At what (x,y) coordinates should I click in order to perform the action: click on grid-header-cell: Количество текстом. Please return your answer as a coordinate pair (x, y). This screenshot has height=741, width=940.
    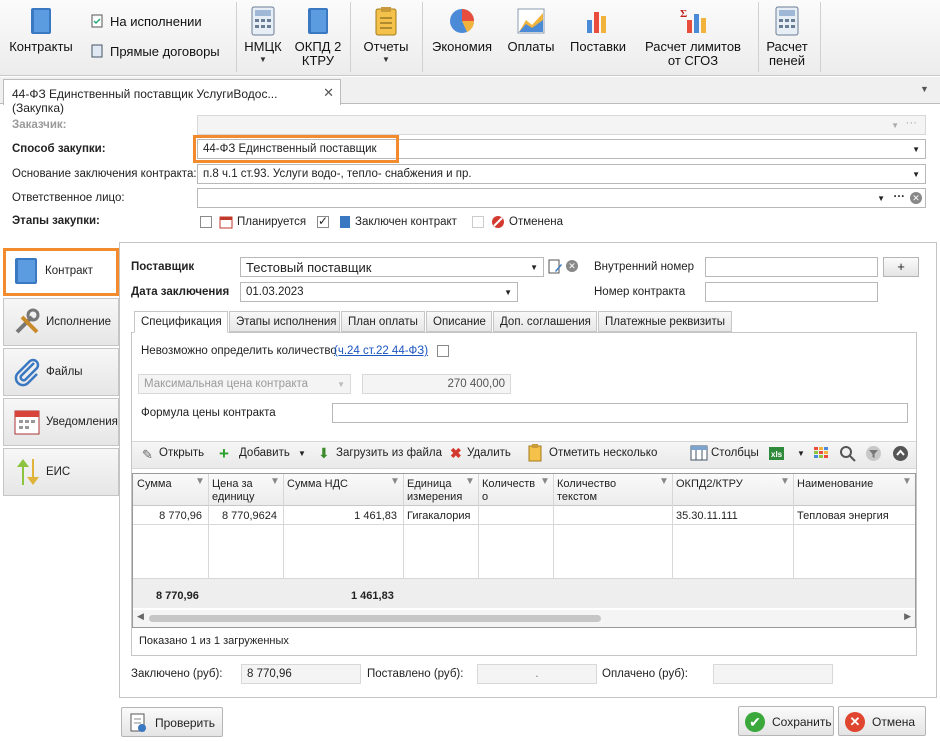
    Looking at the image, I should click on (586, 491).